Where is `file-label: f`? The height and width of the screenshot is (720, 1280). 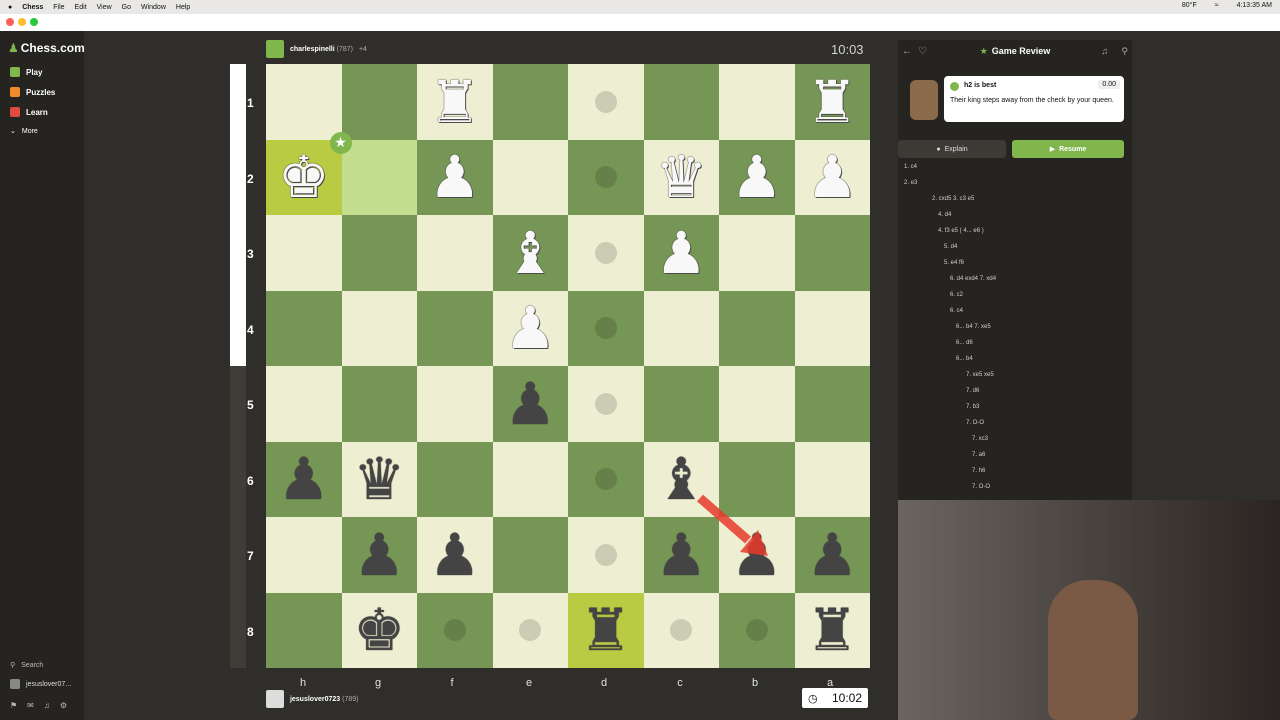
file-label: f is located at coordinates (452, 683).